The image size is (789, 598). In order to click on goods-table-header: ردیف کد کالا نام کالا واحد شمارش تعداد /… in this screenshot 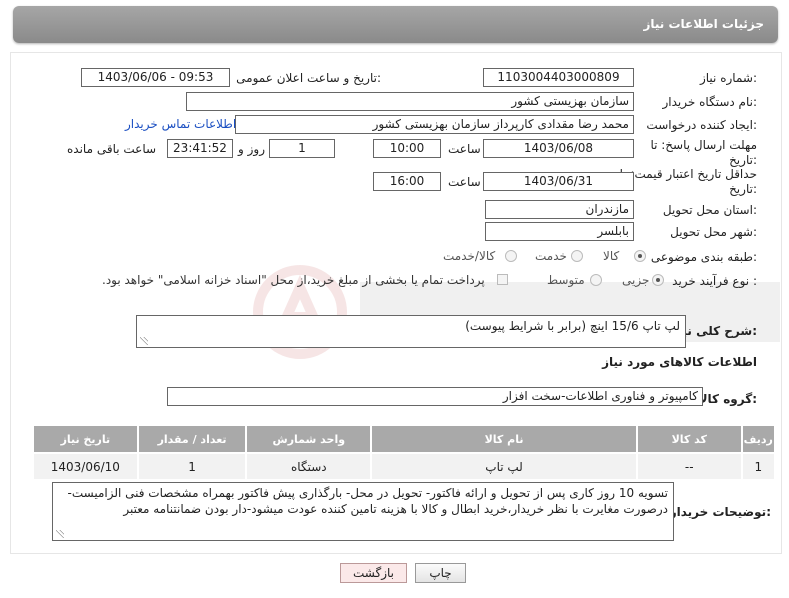, I will do `click(404, 439)`.